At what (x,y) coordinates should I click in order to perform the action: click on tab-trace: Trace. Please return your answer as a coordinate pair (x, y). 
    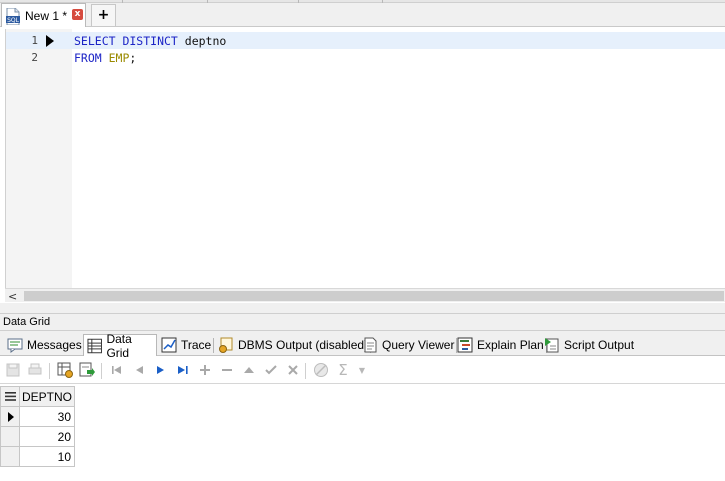
    Looking at the image, I should click on (188, 345).